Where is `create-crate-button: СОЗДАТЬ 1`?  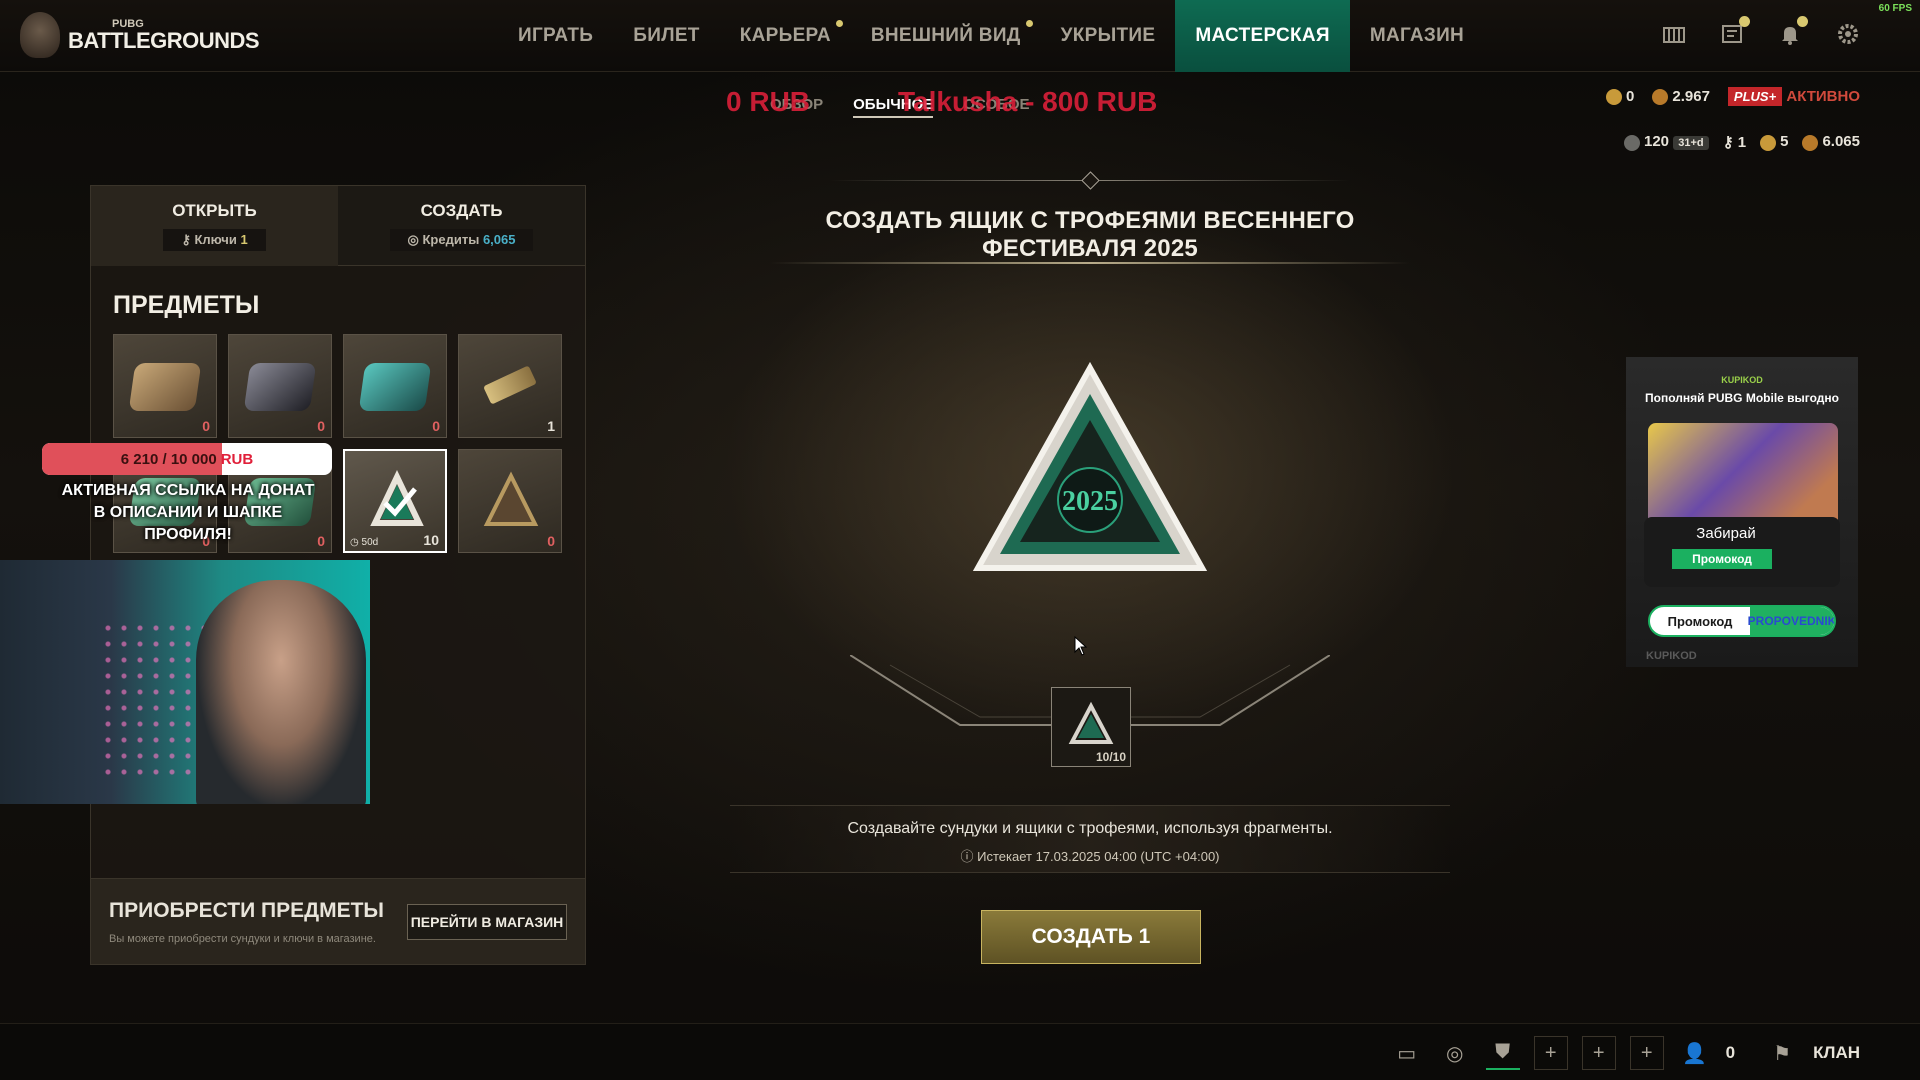
create-crate-button: СОЗДАТЬ 1 is located at coordinates (1091, 937).